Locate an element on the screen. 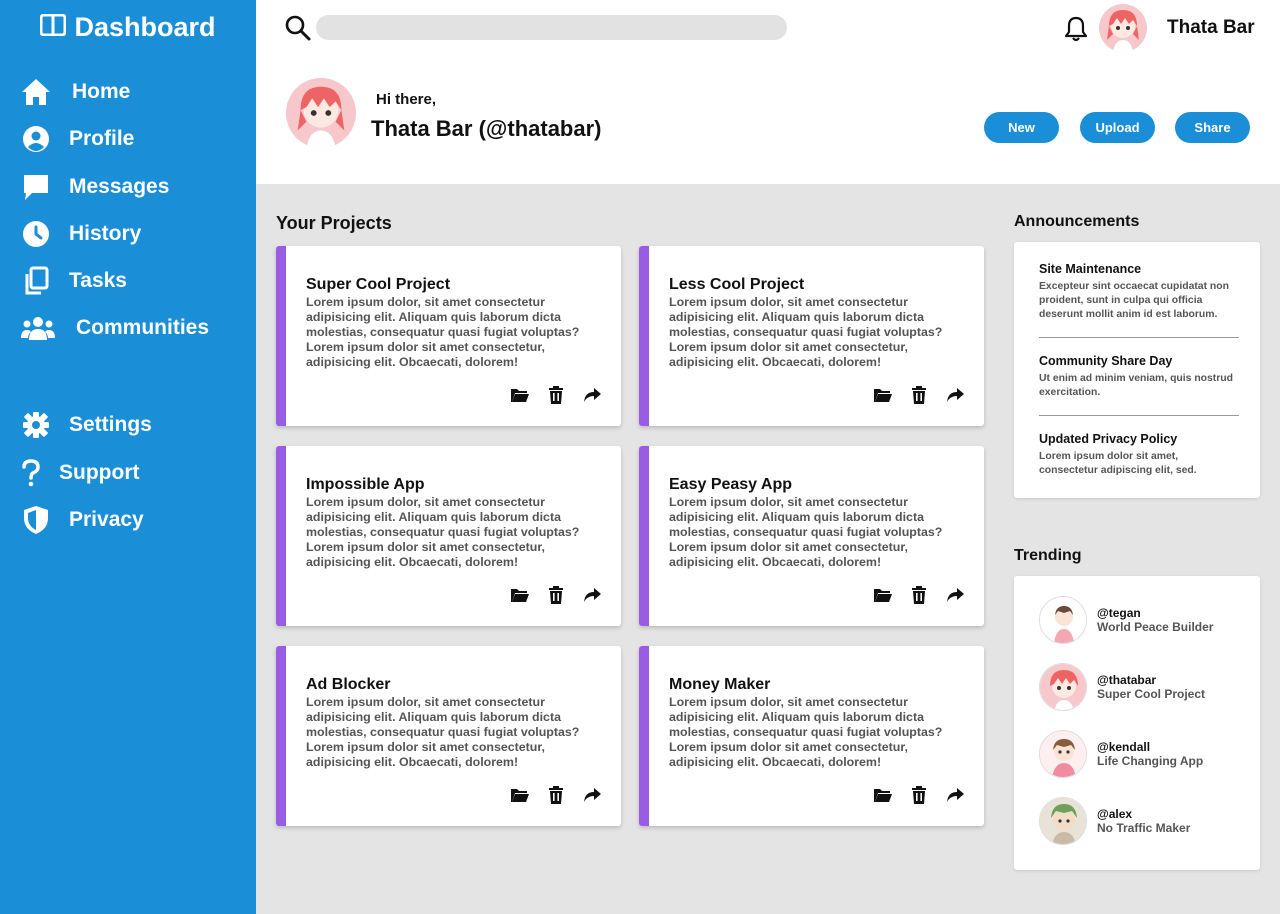 This screenshot has height=914, width=1280. sidebar-item-label: Settings is located at coordinates (110, 424).